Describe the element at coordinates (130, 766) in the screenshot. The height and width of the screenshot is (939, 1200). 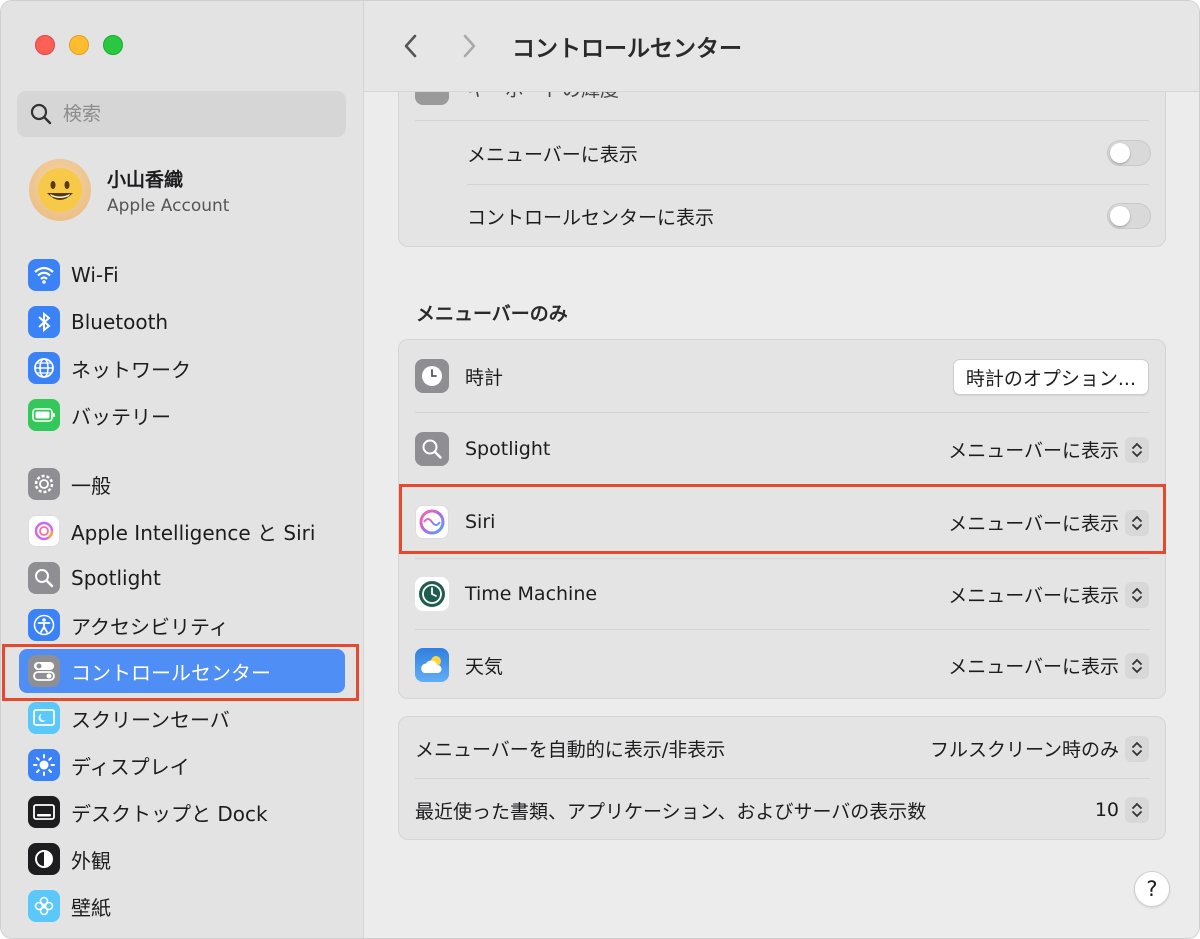
I see `sidebar-item-label: ディスプレイ` at that location.